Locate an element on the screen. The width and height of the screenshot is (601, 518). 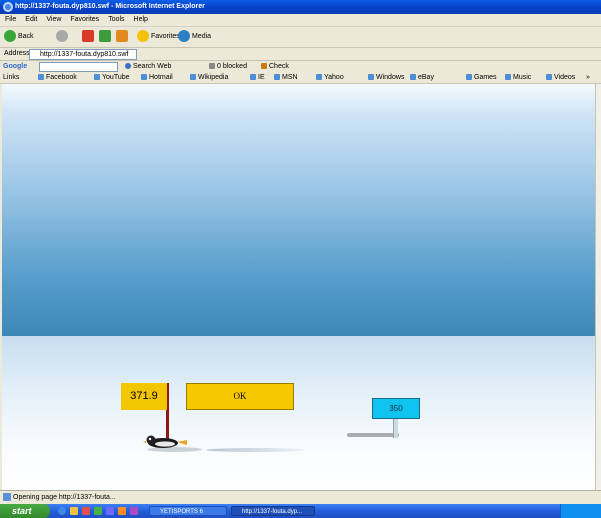
link-item: MSN is located at coordinates (286, 77).